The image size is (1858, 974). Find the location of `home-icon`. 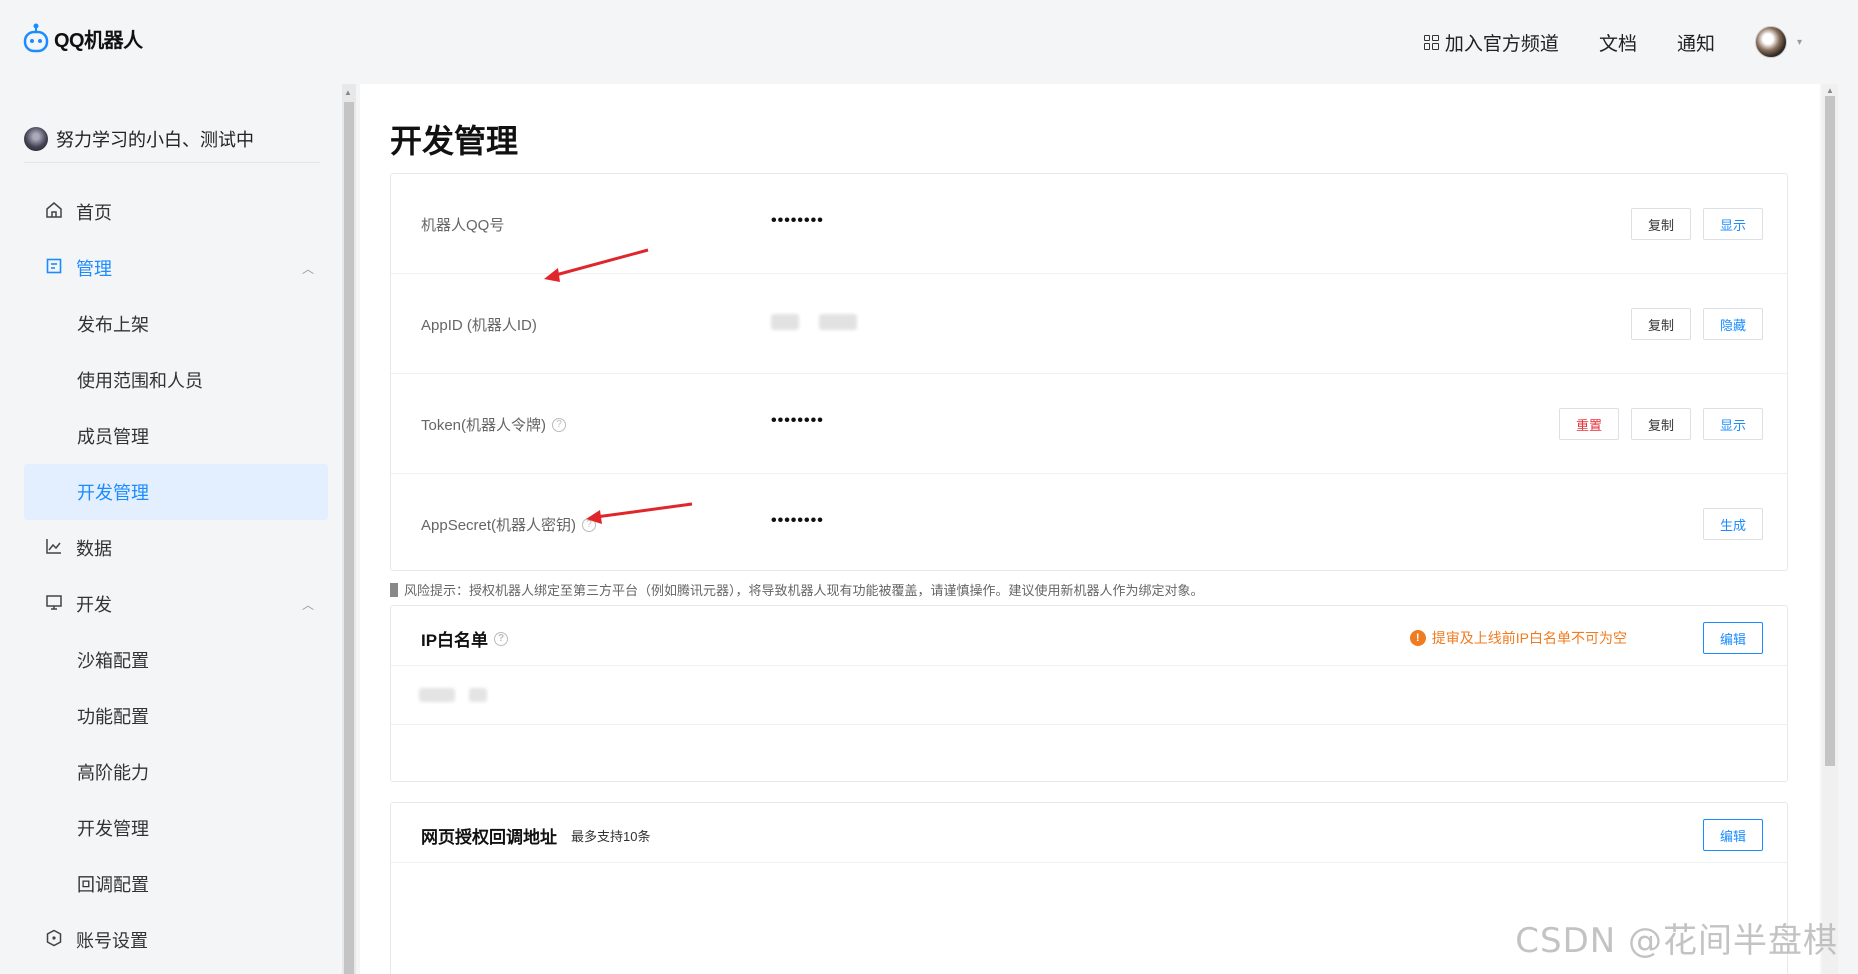

home-icon is located at coordinates (54, 212).